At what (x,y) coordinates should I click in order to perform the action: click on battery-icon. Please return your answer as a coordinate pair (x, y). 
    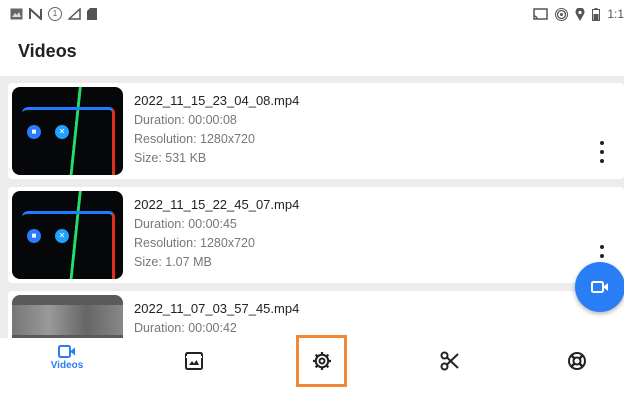
    Looking at the image, I should click on (596, 14).